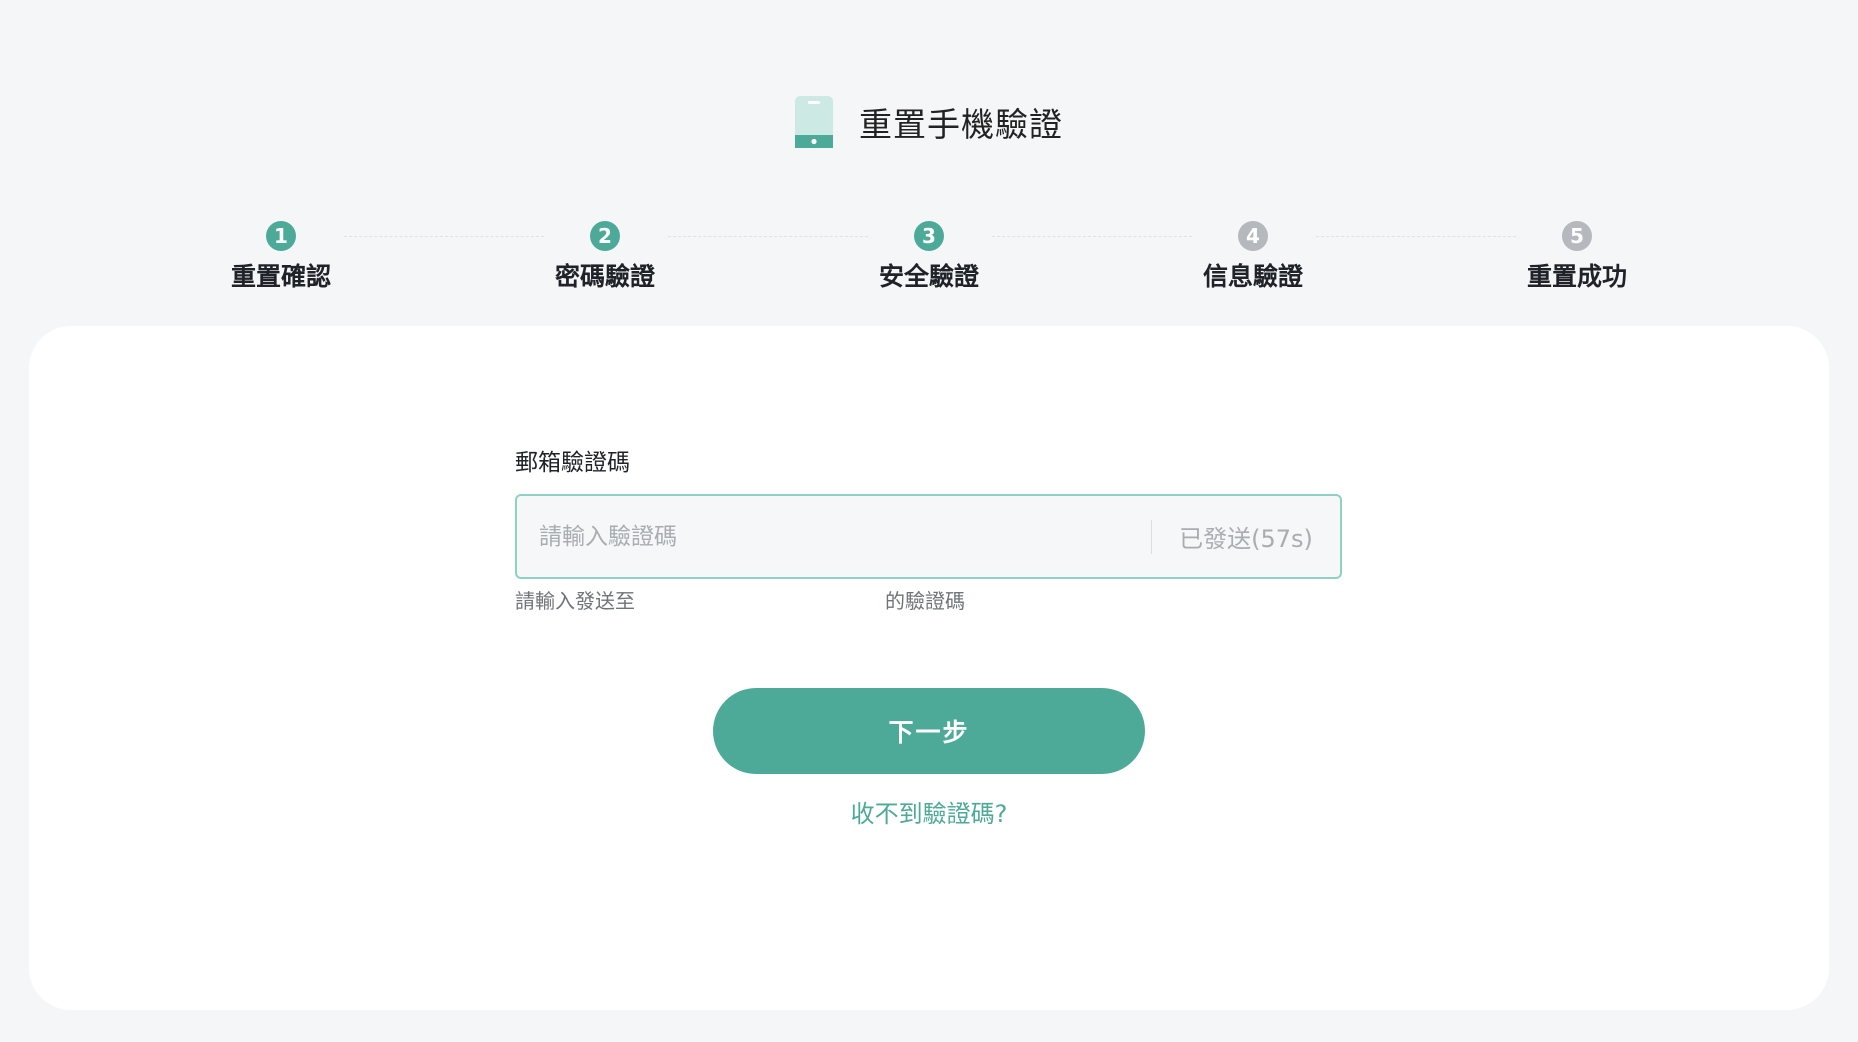  Describe the element at coordinates (605, 236) in the screenshot. I see `step-number-badge: 2` at that location.